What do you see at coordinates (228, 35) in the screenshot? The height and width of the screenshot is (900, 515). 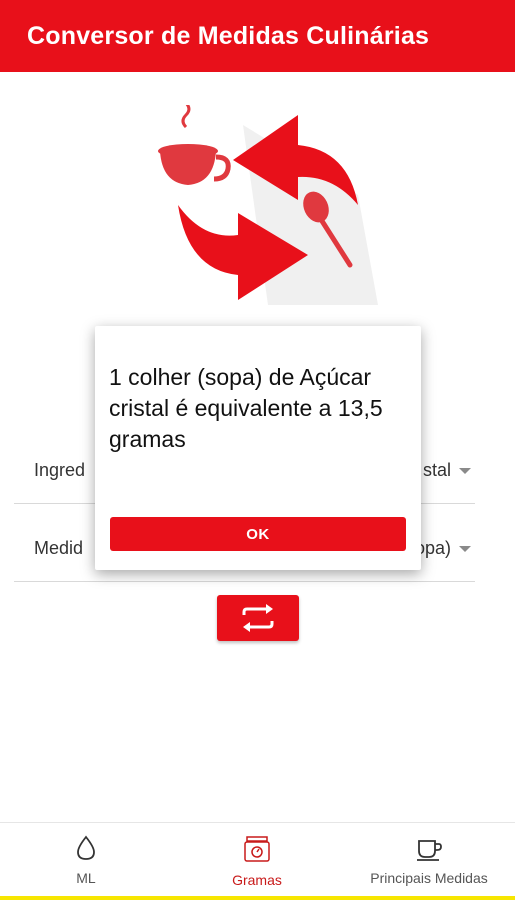 I see `app-title: Conversor de Medidas Culinárias` at bounding box center [228, 35].